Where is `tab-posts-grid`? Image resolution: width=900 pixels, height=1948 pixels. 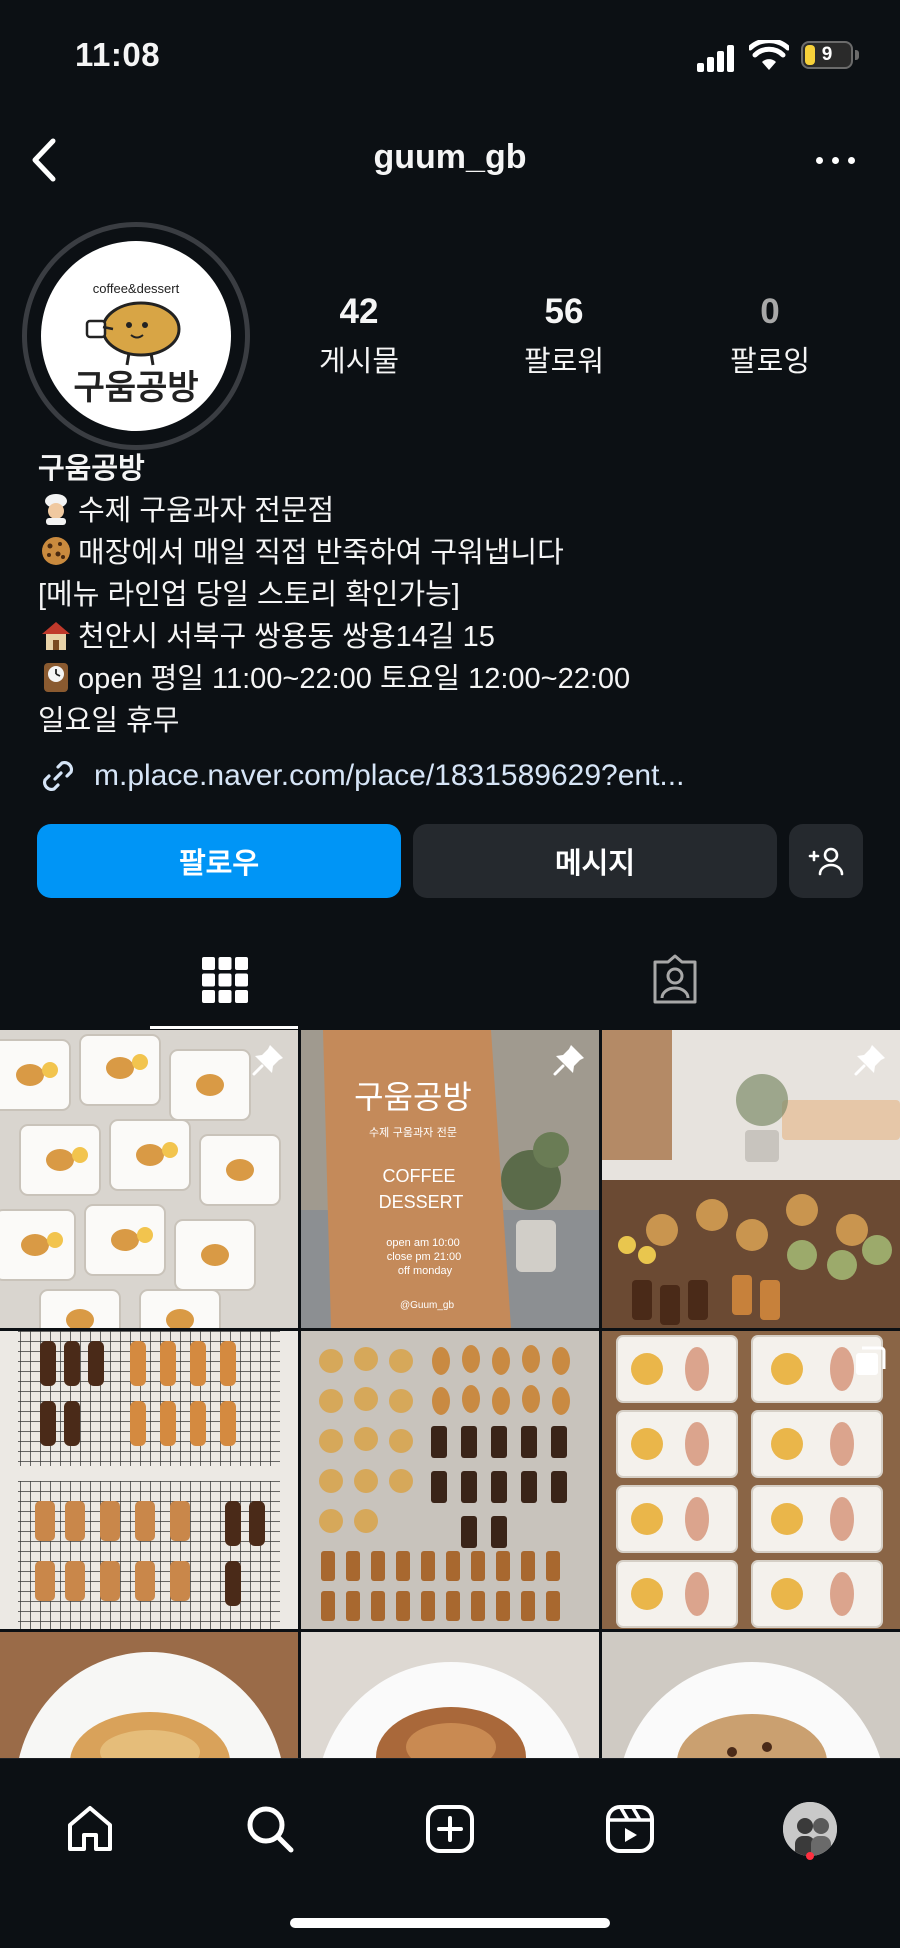
tab-posts-grid is located at coordinates (225, 980).